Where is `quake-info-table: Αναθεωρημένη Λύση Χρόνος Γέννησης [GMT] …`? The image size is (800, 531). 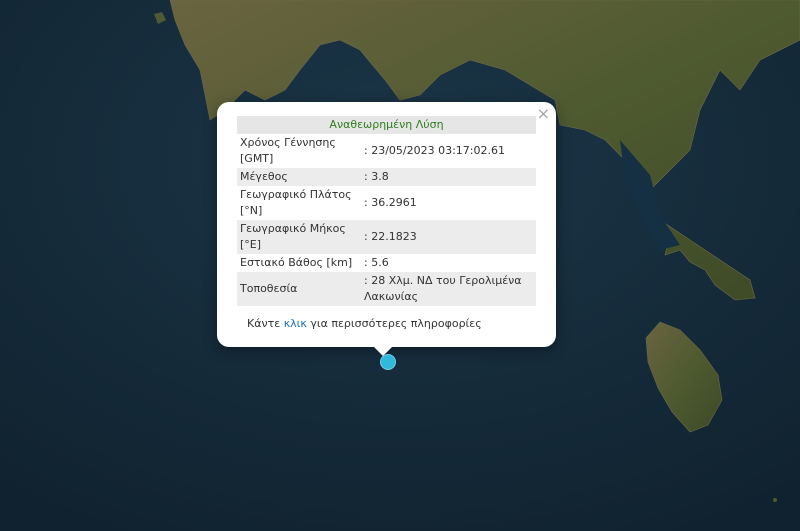
quake-info-table: Αναθεωρημένη Λύση Χρόνος Γέννησης [GMT] … is located at coordinates (386, 211).